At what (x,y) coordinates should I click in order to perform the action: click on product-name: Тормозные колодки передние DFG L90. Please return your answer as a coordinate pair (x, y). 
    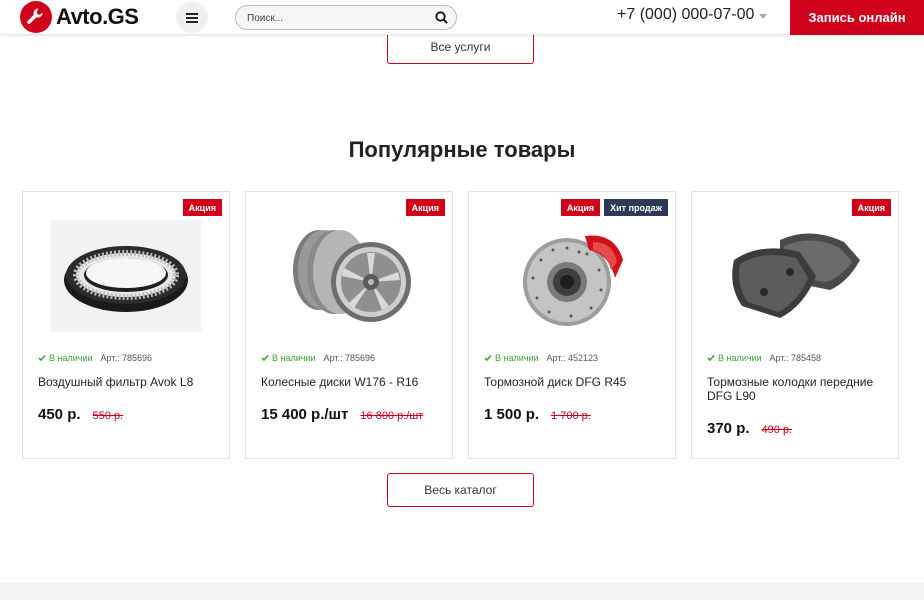
    Looking at the image, I should click on (797, 389).